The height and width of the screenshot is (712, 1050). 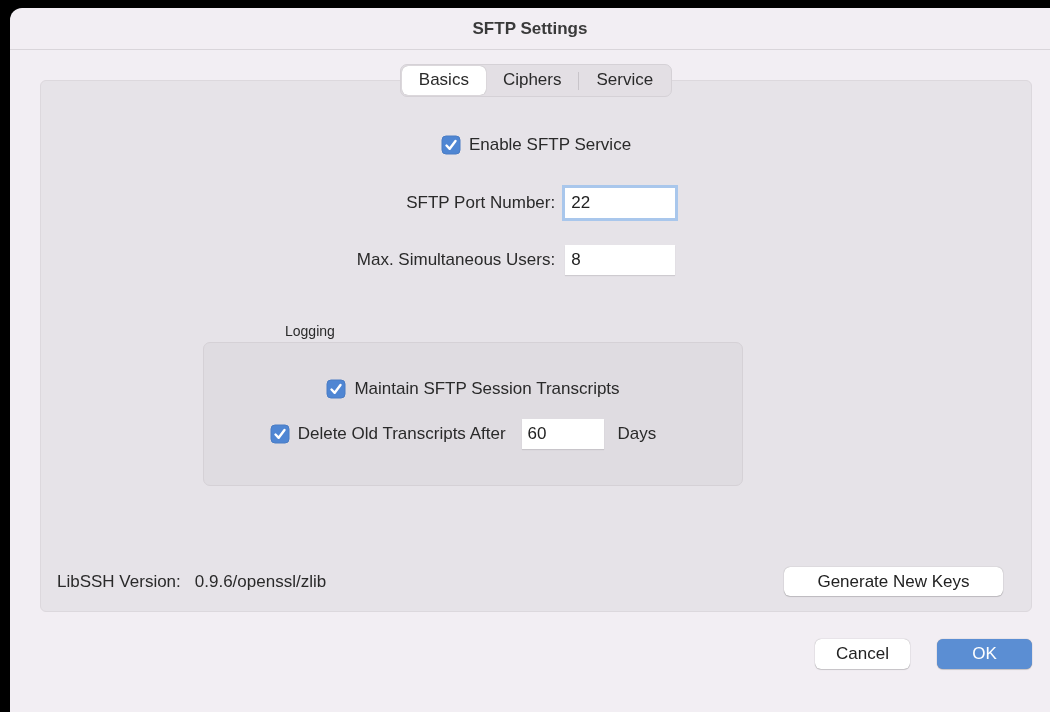 What do you see at coordinates (532, 80) in the screenshot?
I see `tab: Ciphers` at bounding box center [532, 80].